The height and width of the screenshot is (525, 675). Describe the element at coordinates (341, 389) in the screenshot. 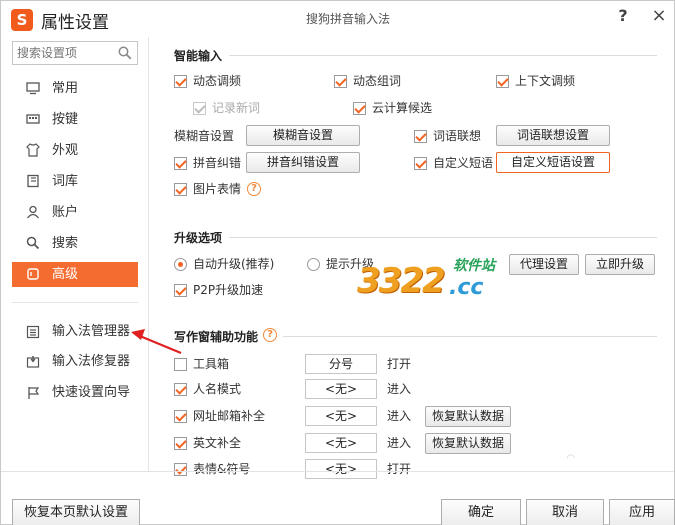

I see `name-mode-key-field: <无>` at that location.